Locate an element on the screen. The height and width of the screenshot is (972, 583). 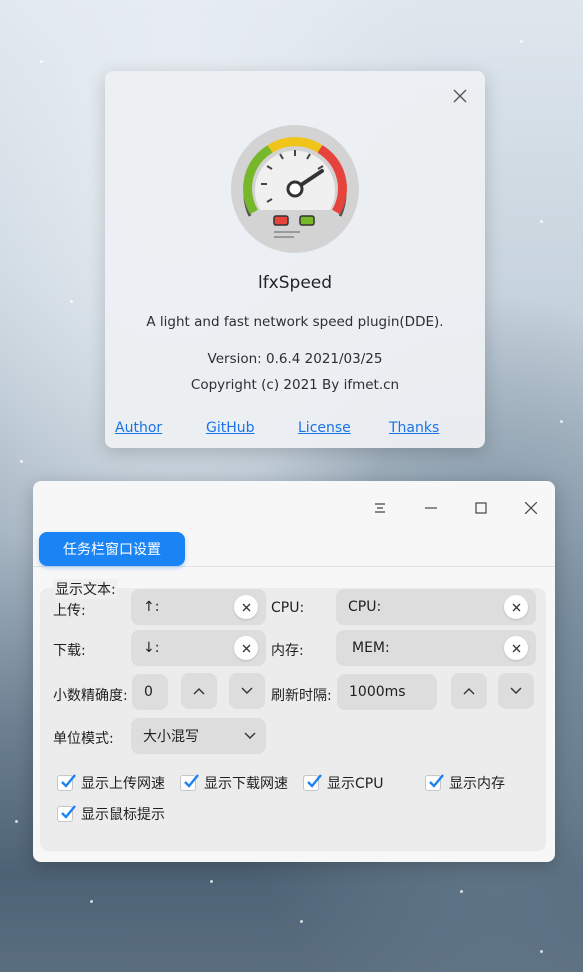
cpu-text-field: CPU: is located at coordinates (436, 607).